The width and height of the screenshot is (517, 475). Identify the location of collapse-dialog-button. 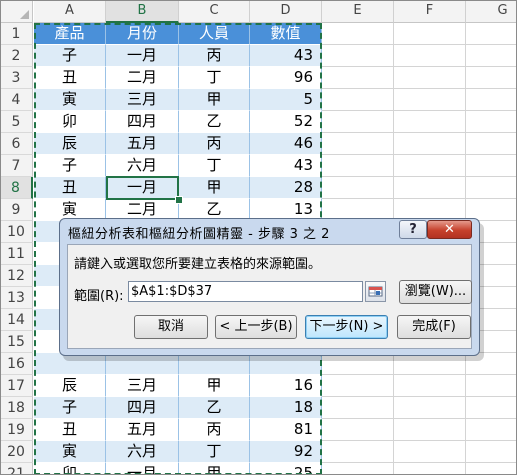
(375, 291).